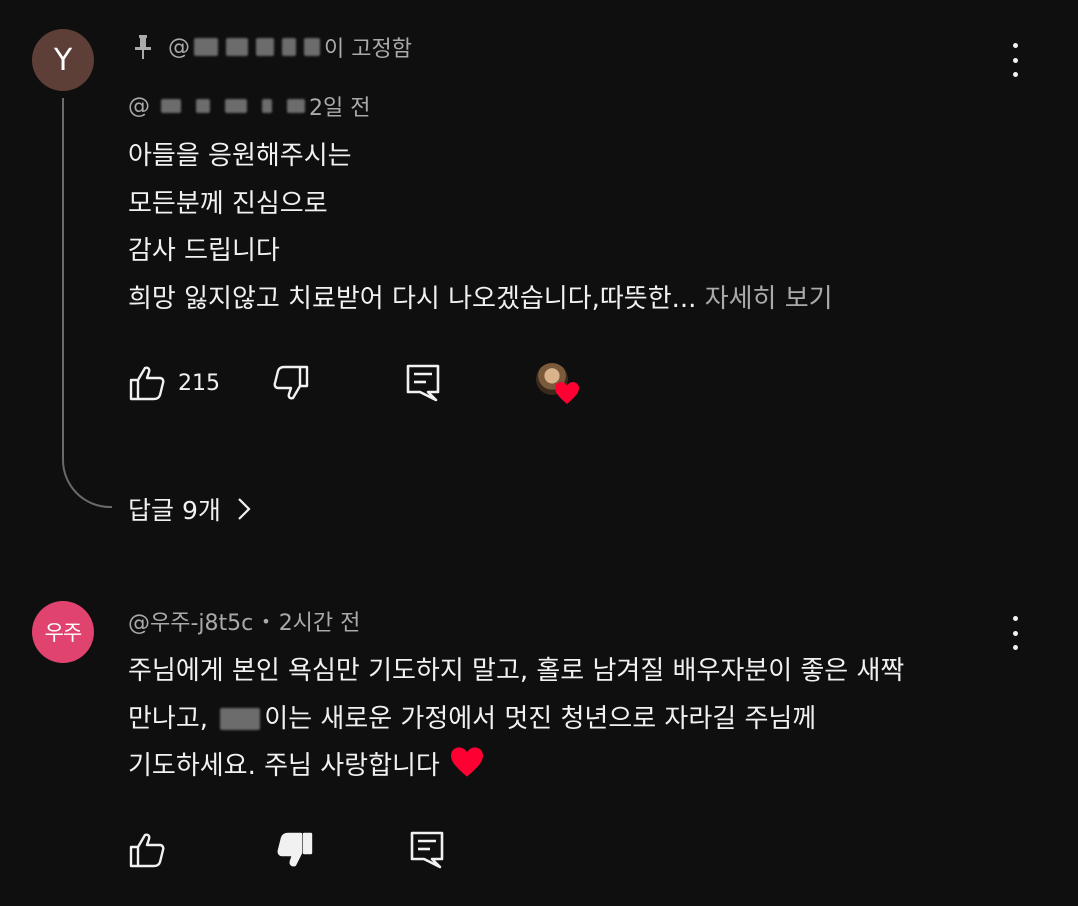  I want to click on comment-meta: @ 2일 전, so click(249, 106).